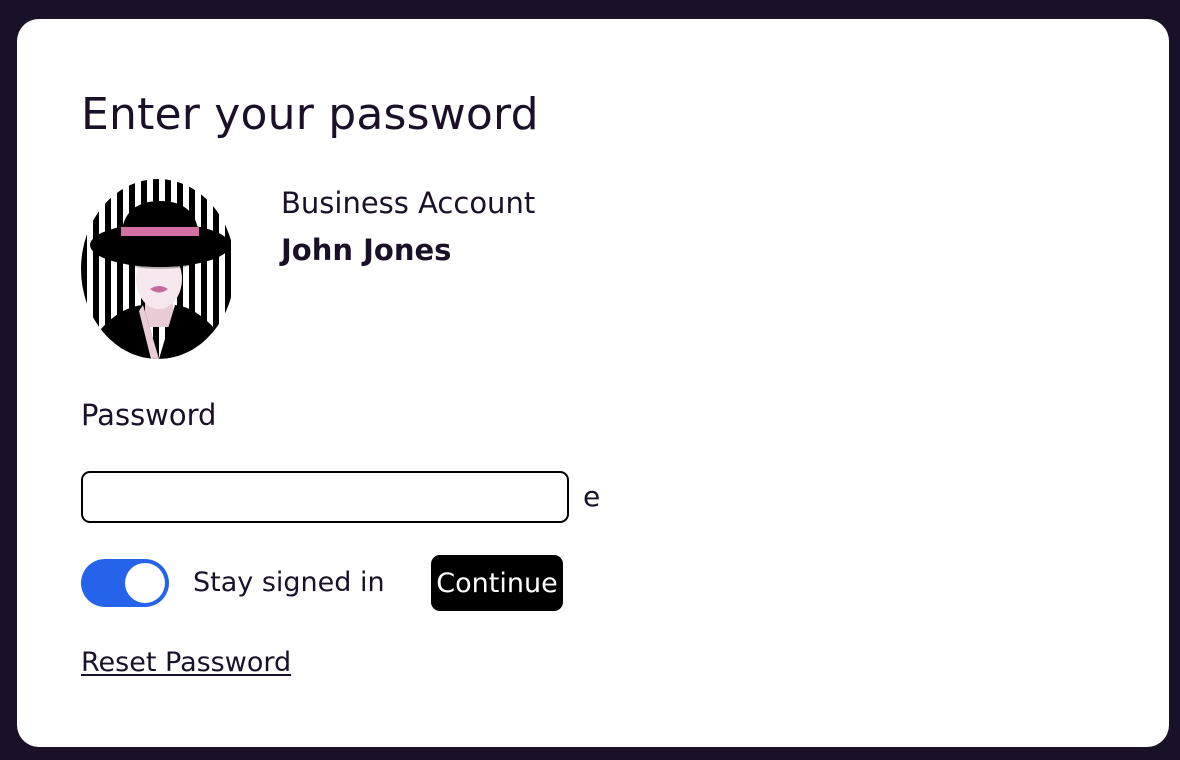 Image resolution: width=1180 pixels, height=760 pixels. I want to click on user-name: John Jones, so click(366, 250).